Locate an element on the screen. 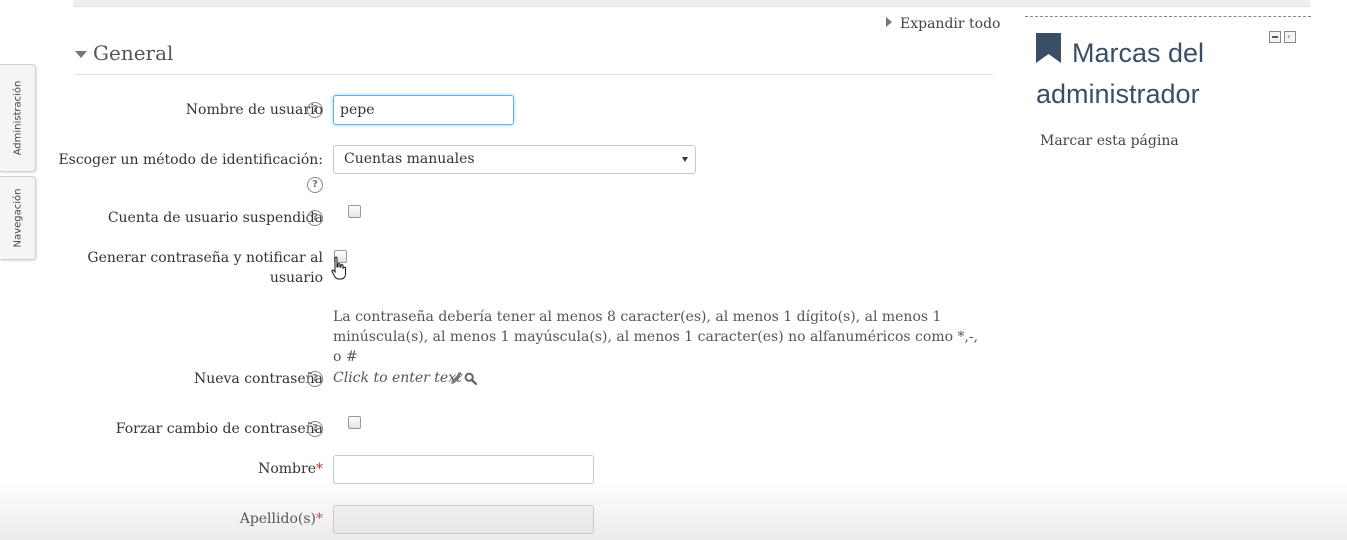 This screenshot has height=540, width=1347. suspended-label: Cuenta de usuario suspendida is located at coordinates (215, 218).